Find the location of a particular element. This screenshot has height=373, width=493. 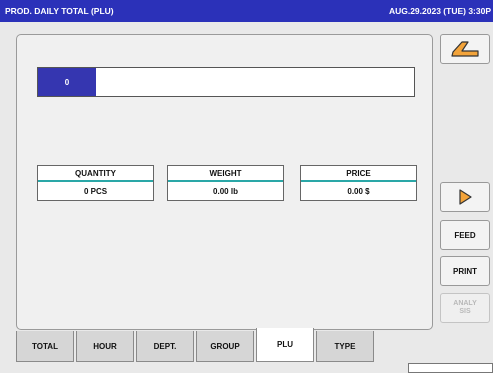

return-arrow-icon is located at coordinates (465, 49).